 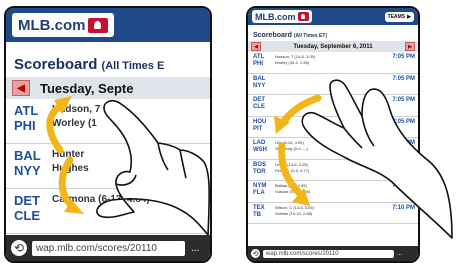 I want to click on mlb-logo-icon, so click(x=97, y=25).